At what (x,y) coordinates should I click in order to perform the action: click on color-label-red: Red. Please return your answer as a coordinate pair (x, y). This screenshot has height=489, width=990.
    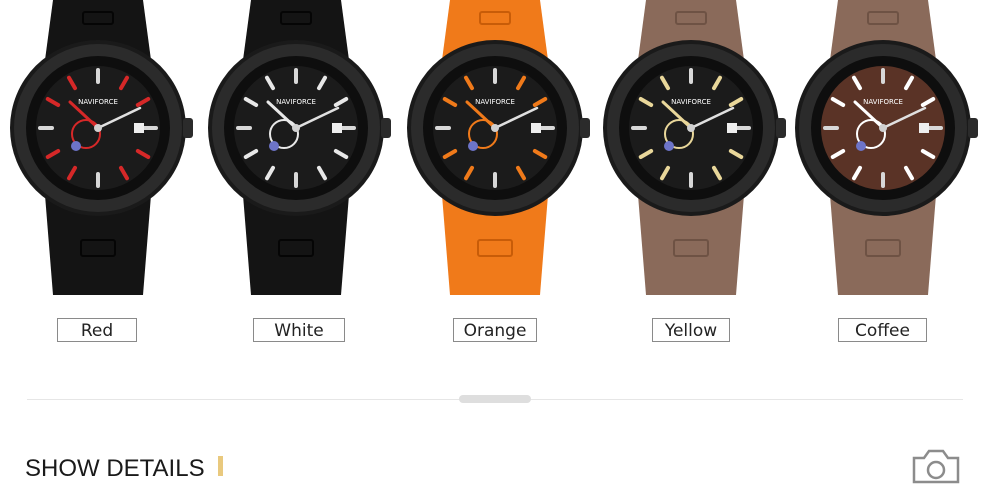
    Looking at the image, I should click on (97, 330).